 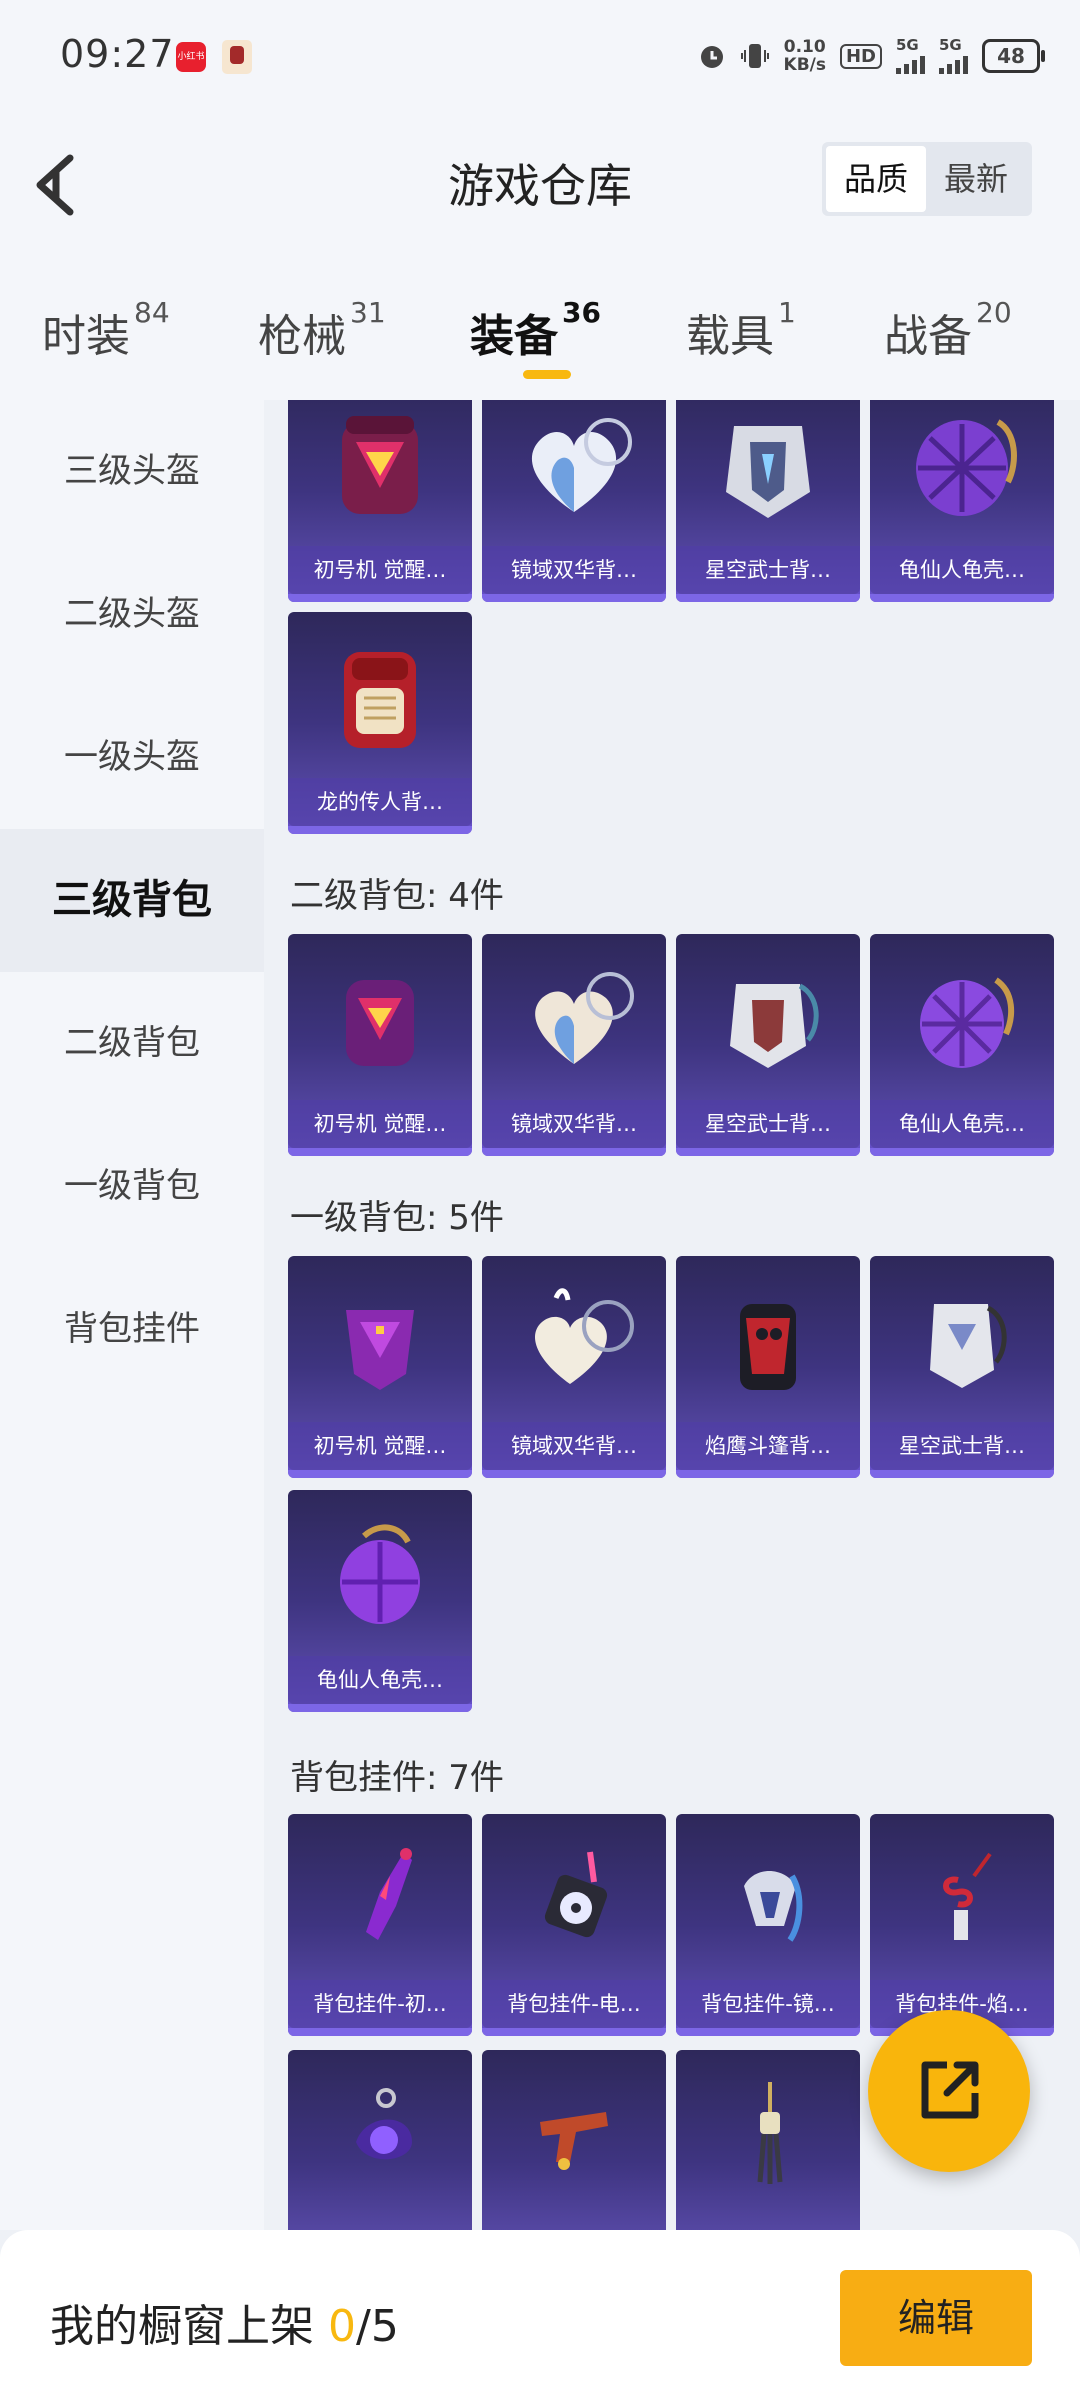 I want to click on status-time: 09:27, so click(x=117, y=54).